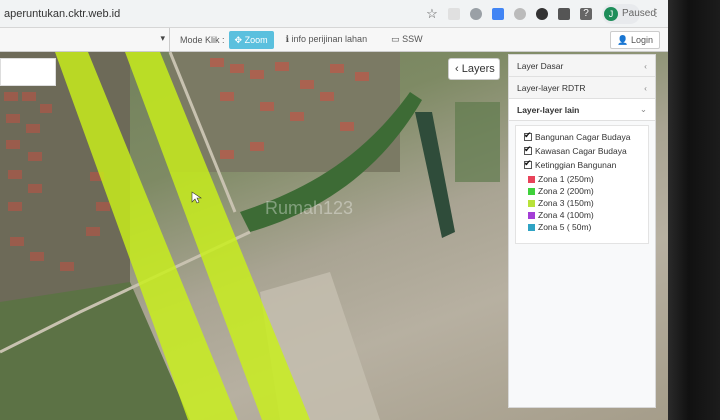 The image size is (720, 420). I want to click on legend-item: Zona 1 (250m), so click(586, 179).